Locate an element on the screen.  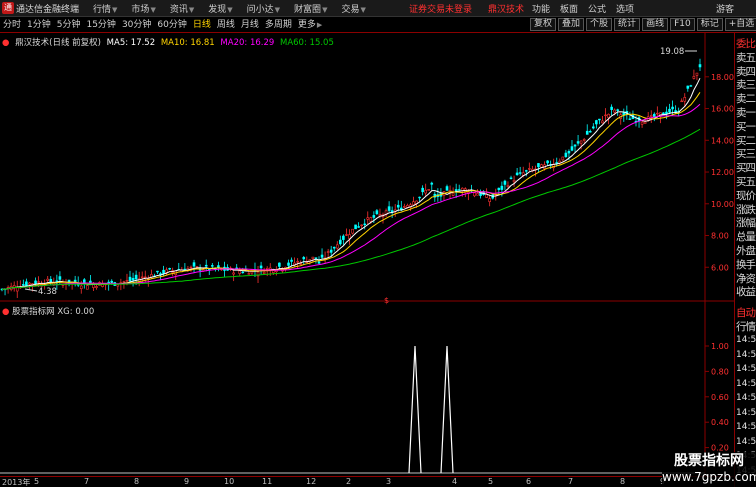
adjust-button: 复权 is located at coordinates (543, 24).